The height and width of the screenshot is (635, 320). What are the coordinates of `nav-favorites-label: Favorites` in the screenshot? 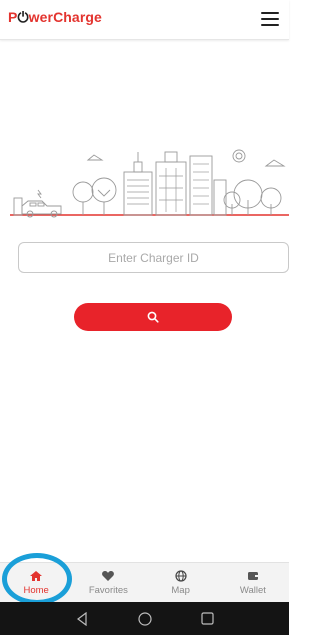 It's located at (108, 590).